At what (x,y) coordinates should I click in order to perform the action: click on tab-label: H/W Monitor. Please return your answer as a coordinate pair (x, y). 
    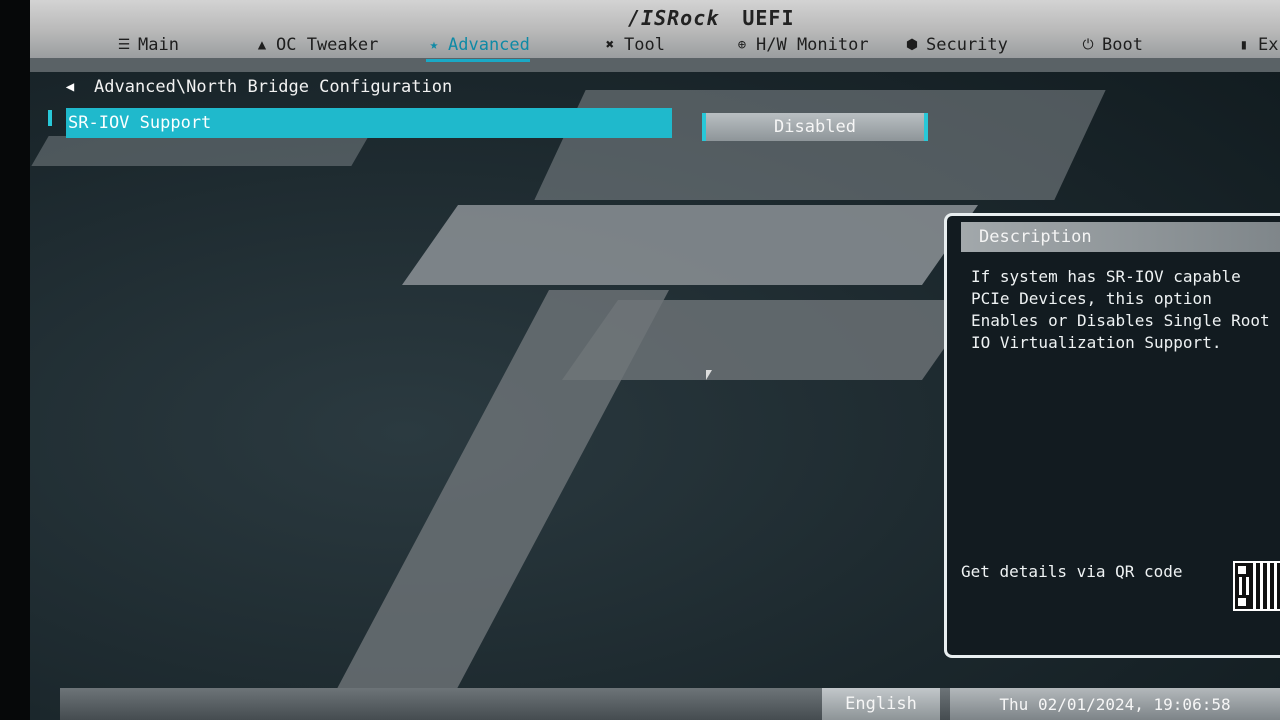
    Looking at the image, I should click on (812, 45).